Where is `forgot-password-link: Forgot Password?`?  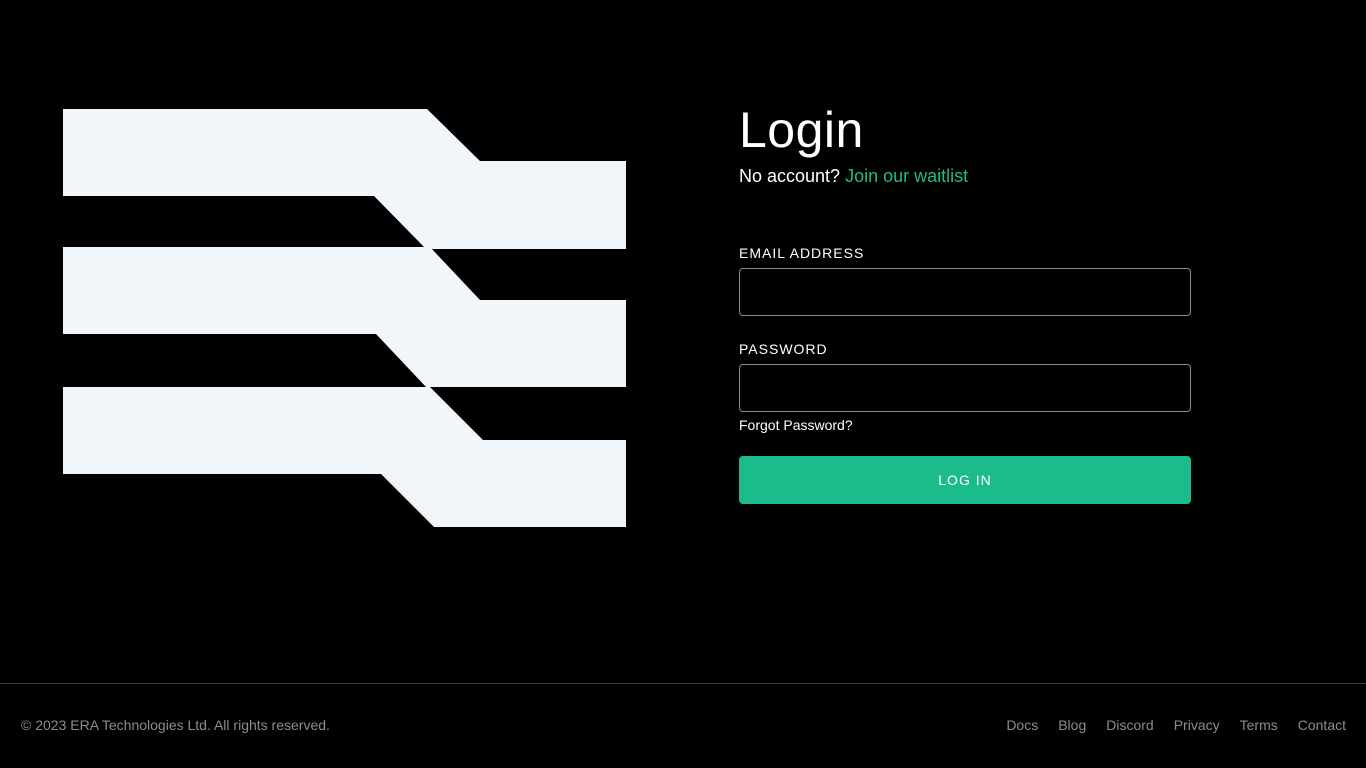
forgot-password-link: Forgot Password? is located at coordinates (796, 425).